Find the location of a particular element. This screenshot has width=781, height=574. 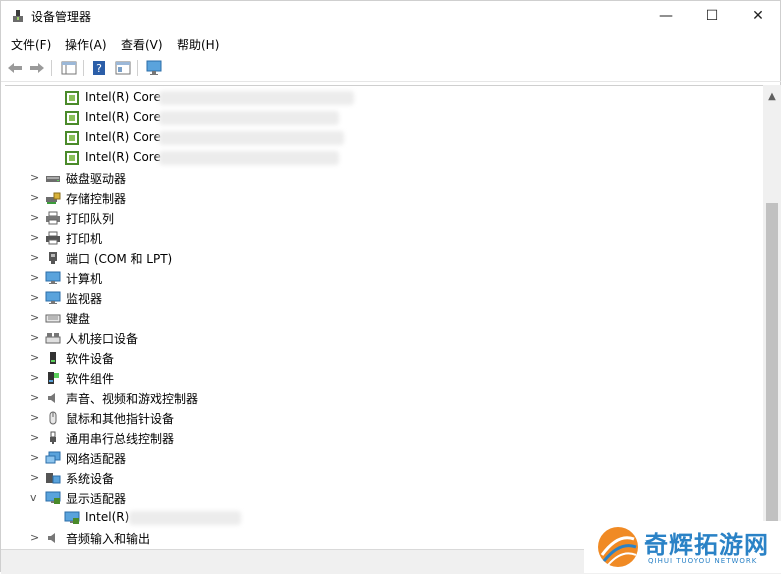

minimize-icon: — is located at coordinates (666, 16).